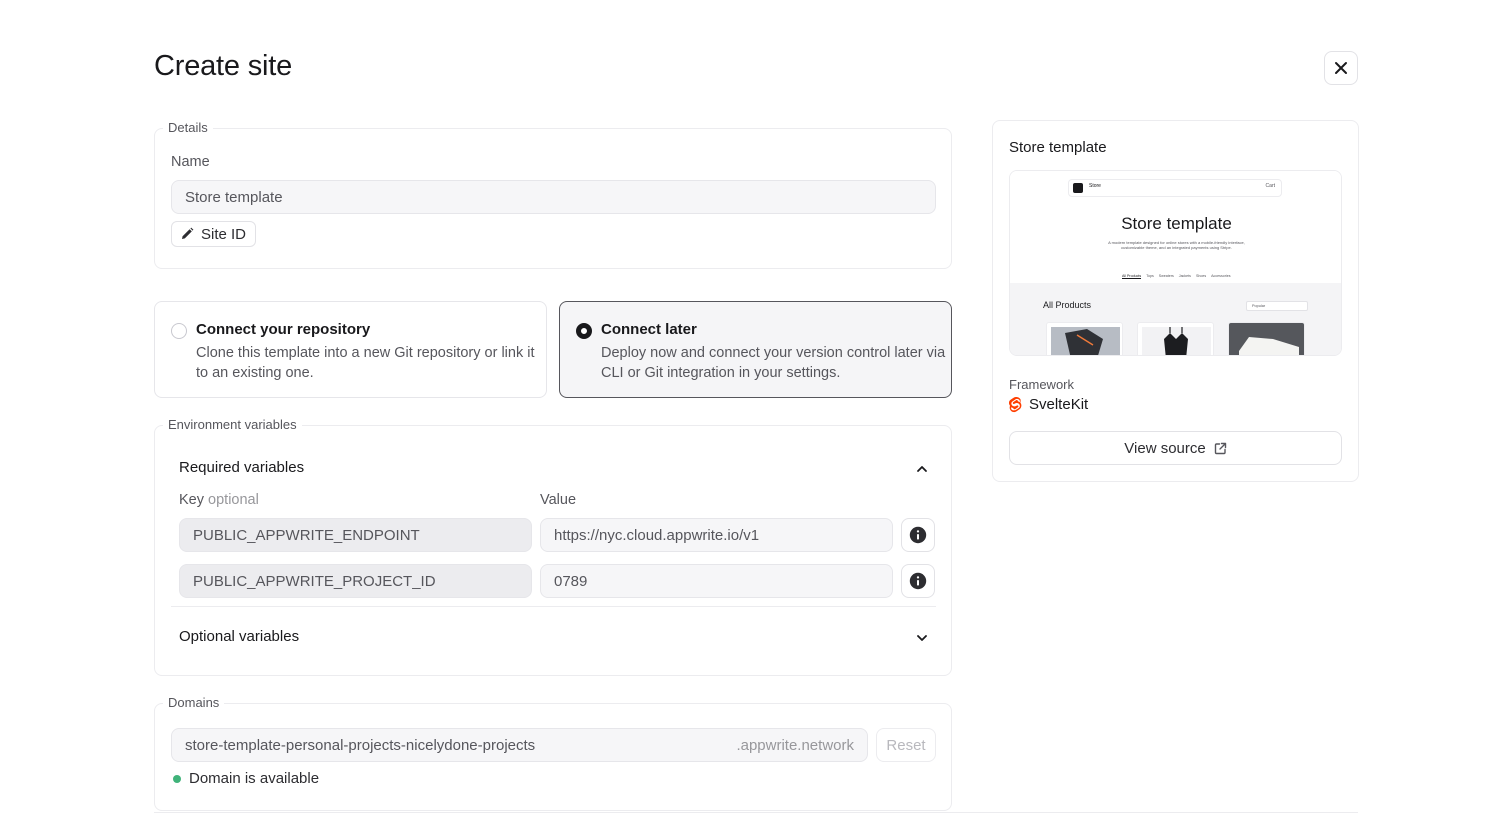 The height and width of the screenshot is (814, 1512). I want to click on key-optional-label: optional, so click(233, 500).